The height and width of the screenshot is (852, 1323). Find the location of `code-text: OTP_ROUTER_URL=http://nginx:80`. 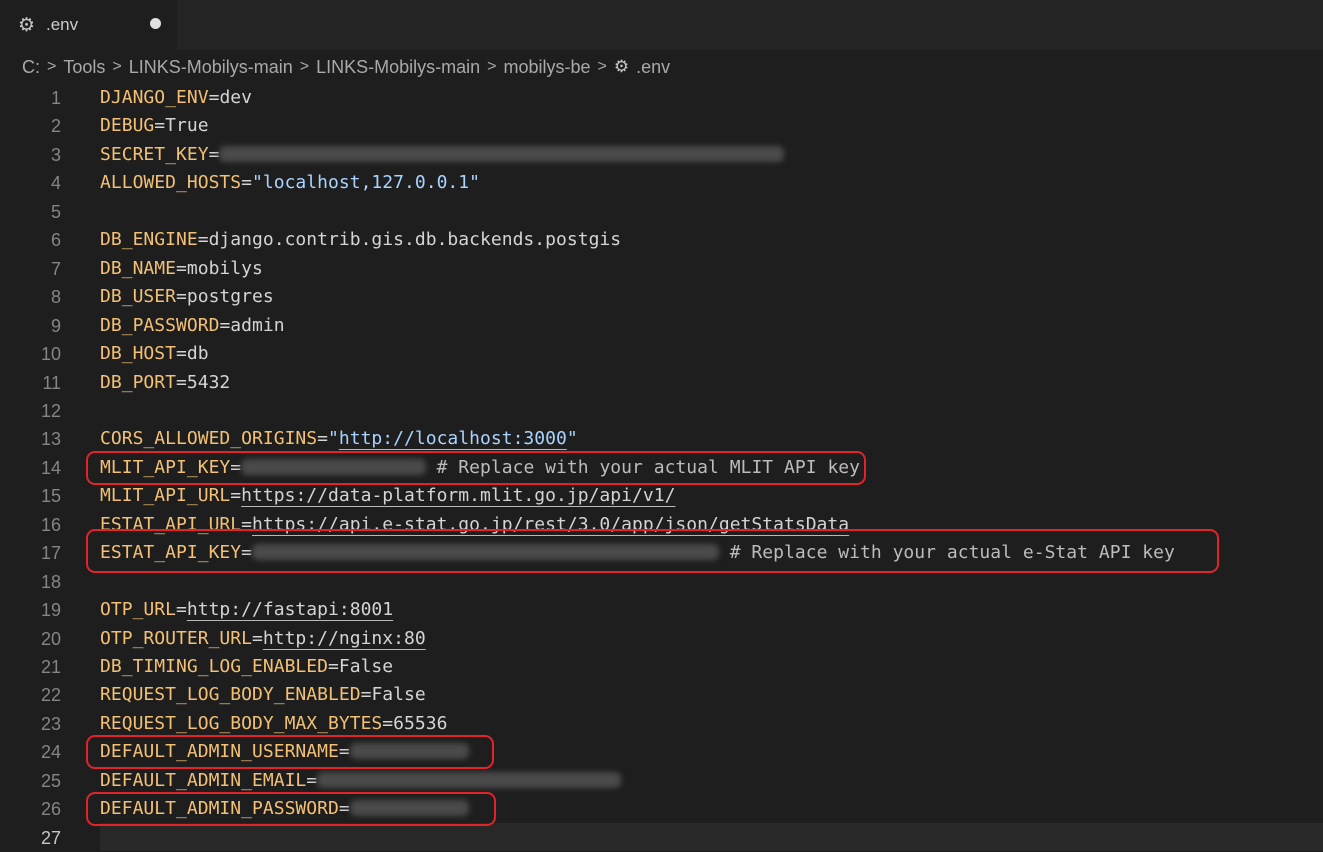

code-text: OTP_ROUTER_URL=http://nginx:80 is located at coordinates (263, 639).